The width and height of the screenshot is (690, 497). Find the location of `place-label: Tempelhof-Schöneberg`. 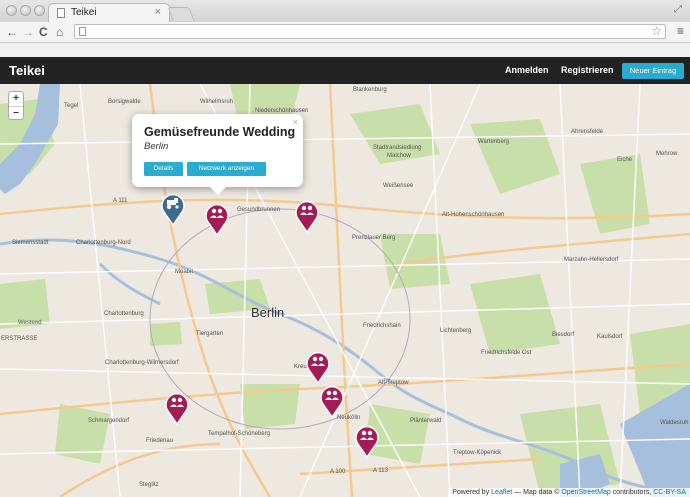

place-label: Tempelhof-Schöneberg is located at coordinates (239, 434).